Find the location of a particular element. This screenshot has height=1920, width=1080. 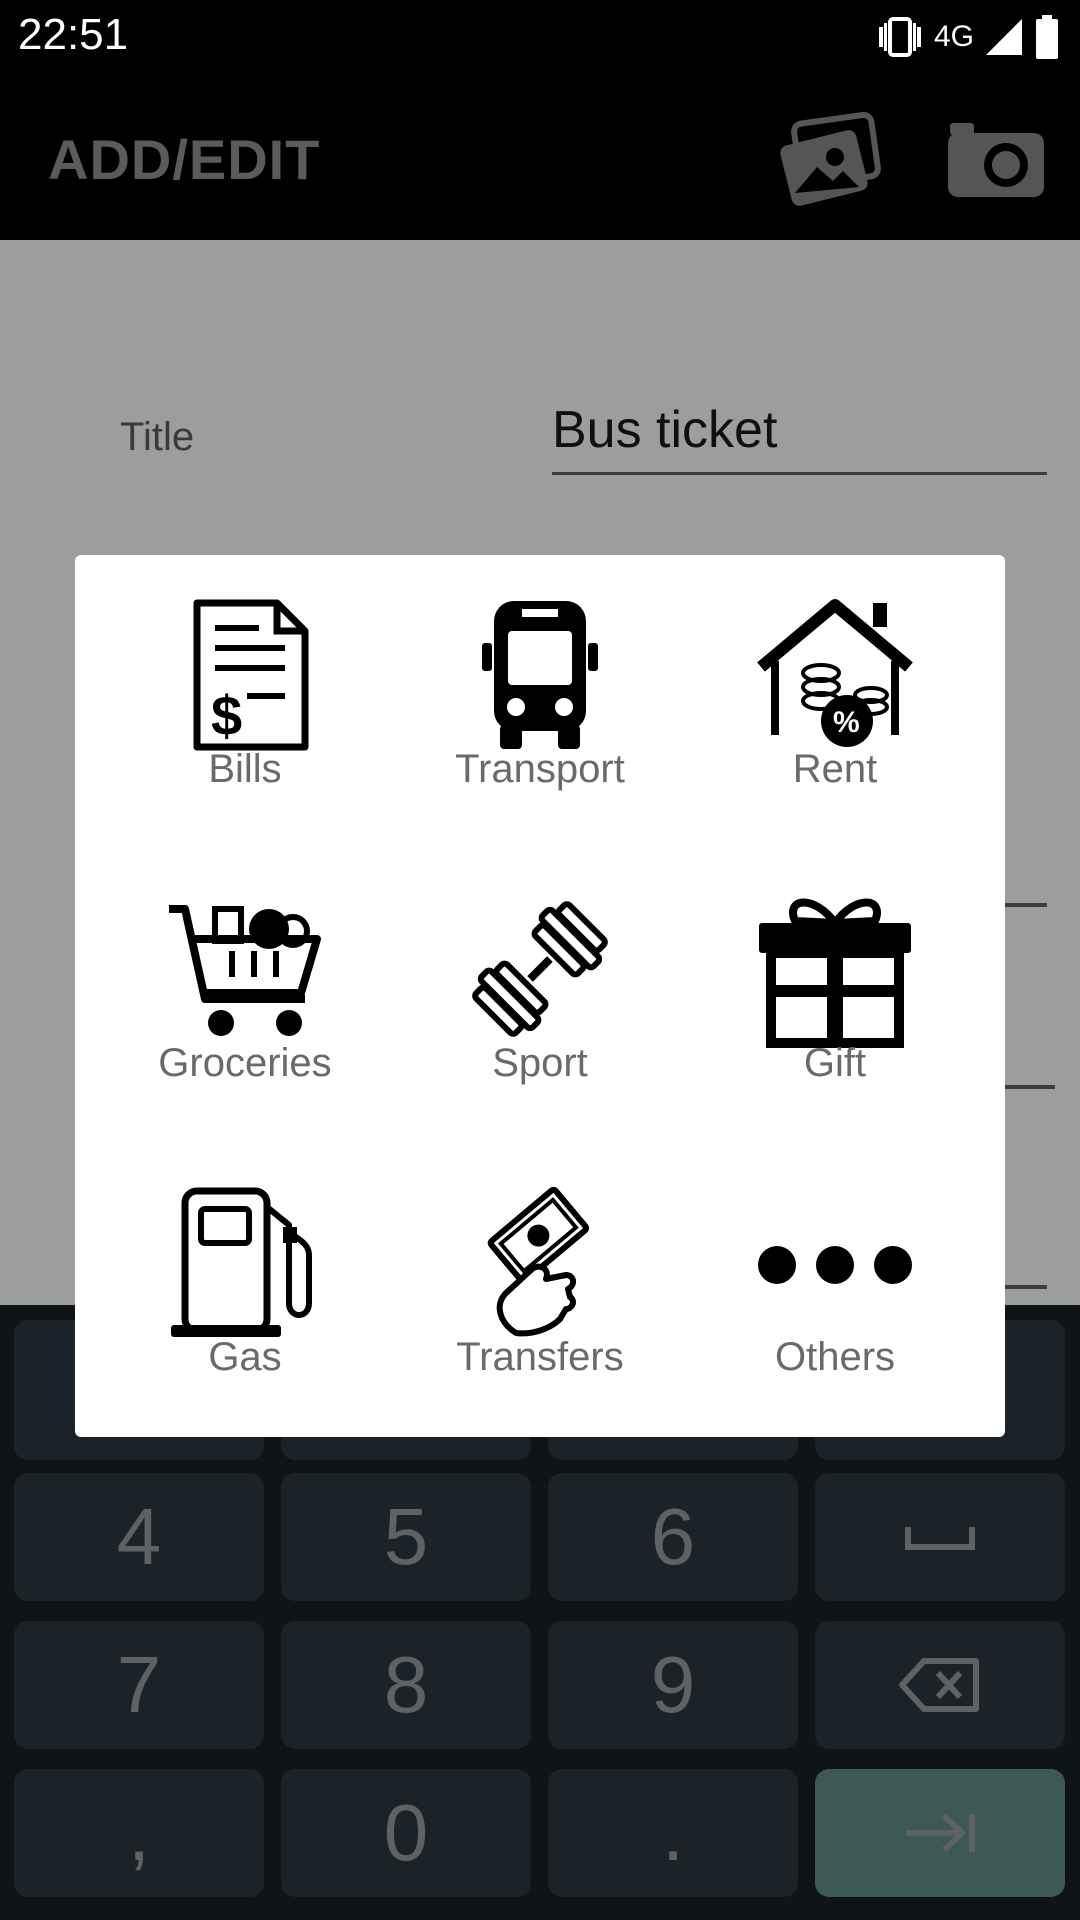

category-gift: Gift is located at coordinates (835, 969).